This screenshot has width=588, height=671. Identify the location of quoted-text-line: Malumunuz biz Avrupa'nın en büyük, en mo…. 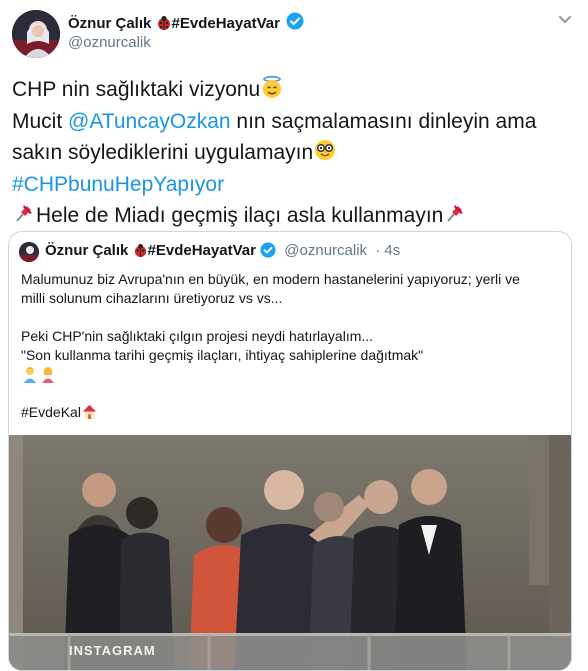
(270, 279).